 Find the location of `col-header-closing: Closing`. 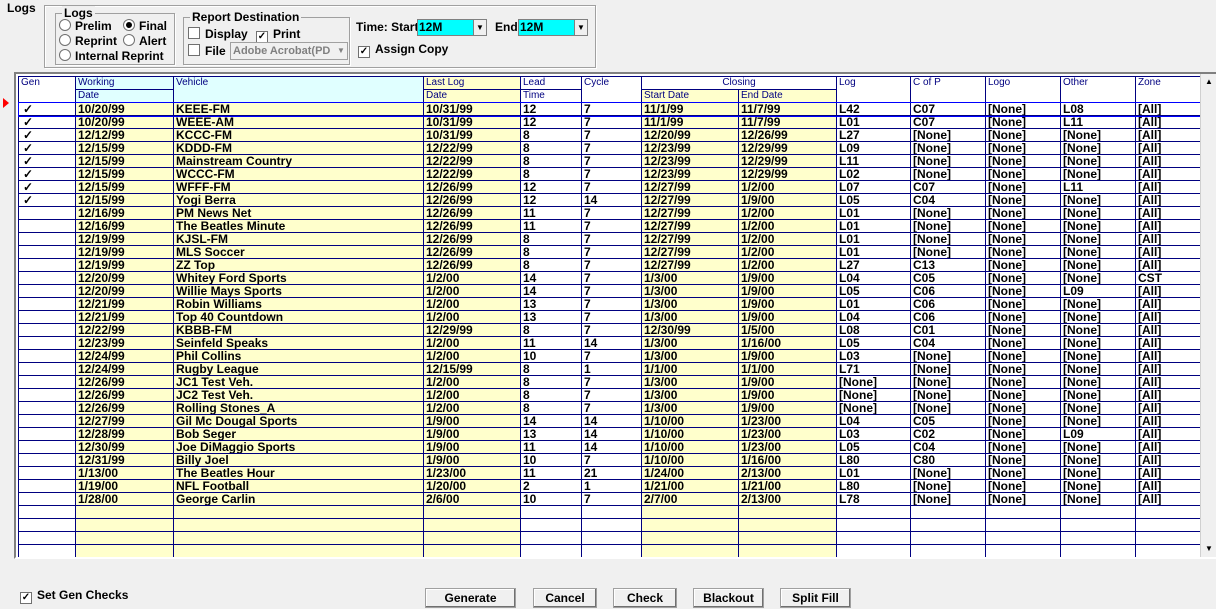

col-header-closing: Closing is located at coordinates (739, 83).